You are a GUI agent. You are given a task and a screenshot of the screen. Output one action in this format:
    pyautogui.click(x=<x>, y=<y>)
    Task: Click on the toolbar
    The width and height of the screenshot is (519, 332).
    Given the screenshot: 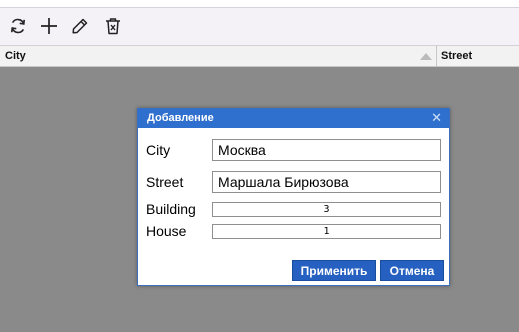 What is the action you would take?
    pyautogui.click(x=259, y=27)
    